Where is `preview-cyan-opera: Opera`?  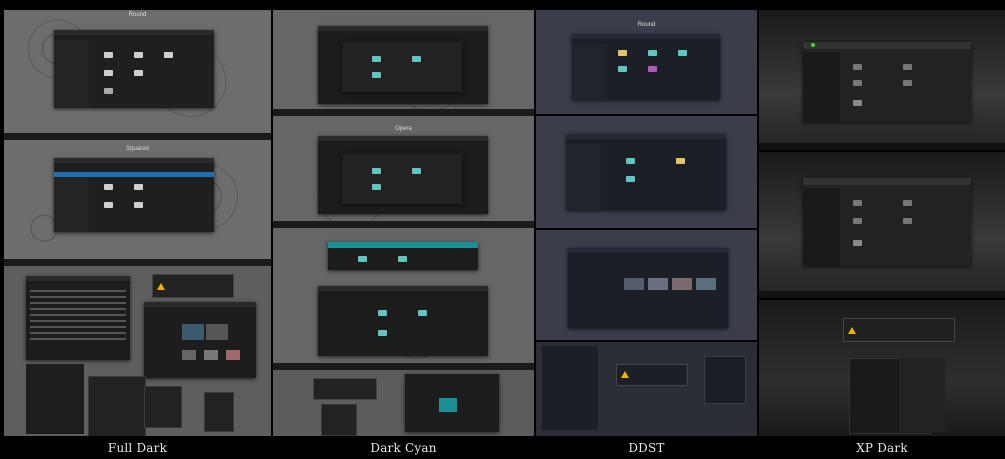 preview-cyan-opera: Opera is located at coordinates (403, 172).